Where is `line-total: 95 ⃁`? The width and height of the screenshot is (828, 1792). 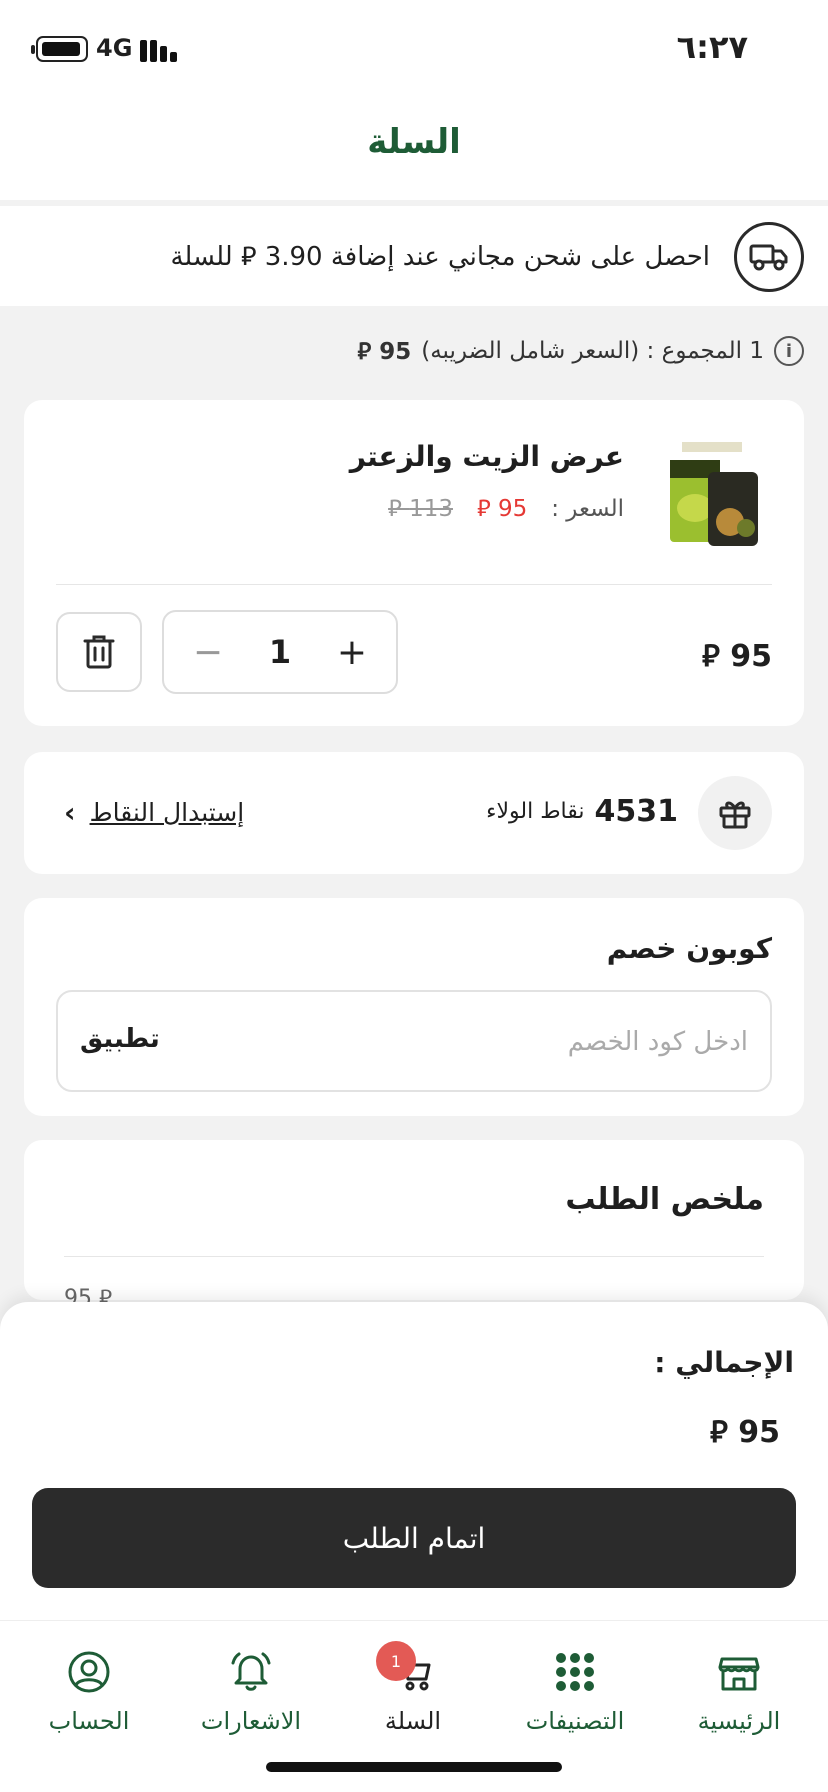
line-total: 95 ⃁ is located at coordinates (736, 656).